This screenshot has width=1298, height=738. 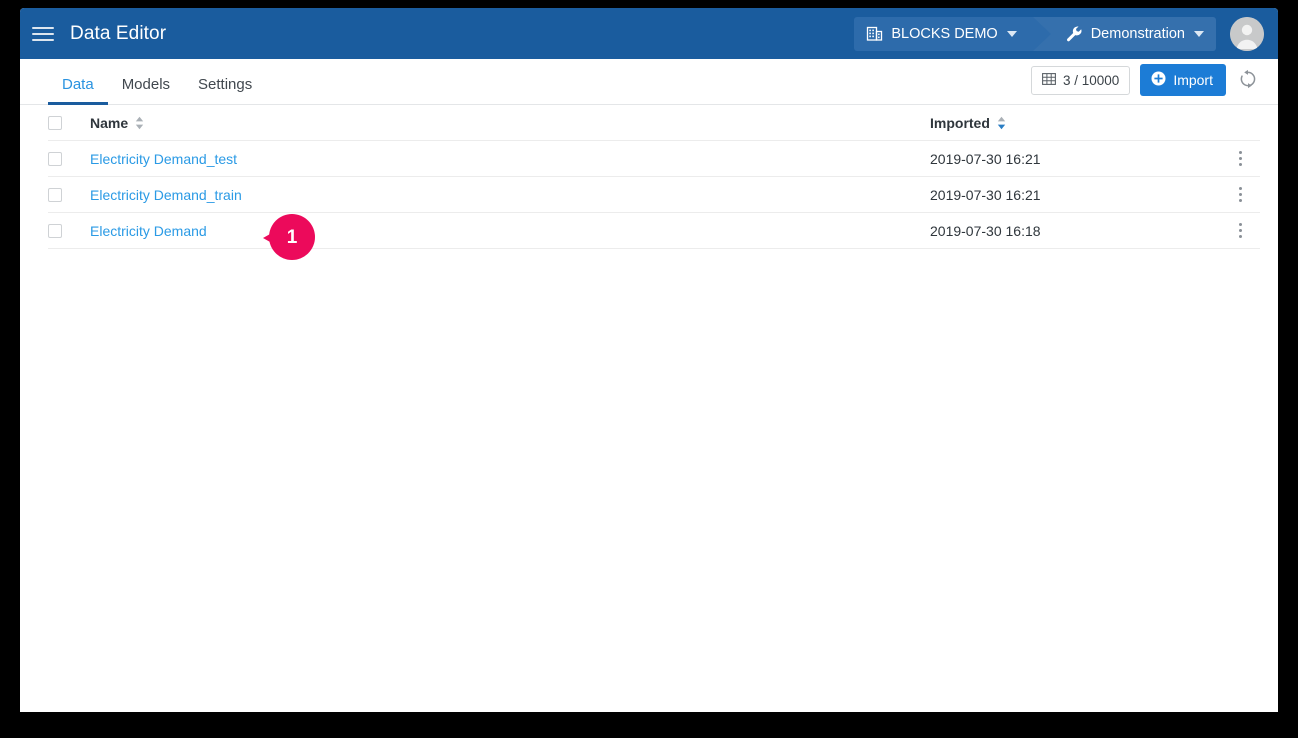 What do you see at coordinates (1074, 34) in the screenshot?
I see `wrench-icon` at bounding box center [1074, 34].